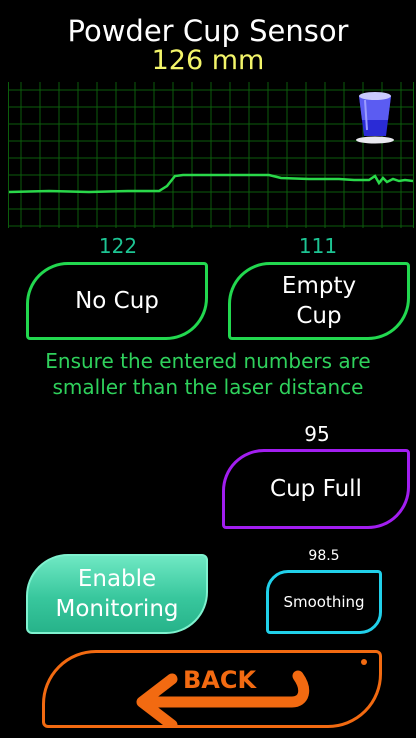  I want to click on smoothing-button: Smoothing, so click(324, 602).